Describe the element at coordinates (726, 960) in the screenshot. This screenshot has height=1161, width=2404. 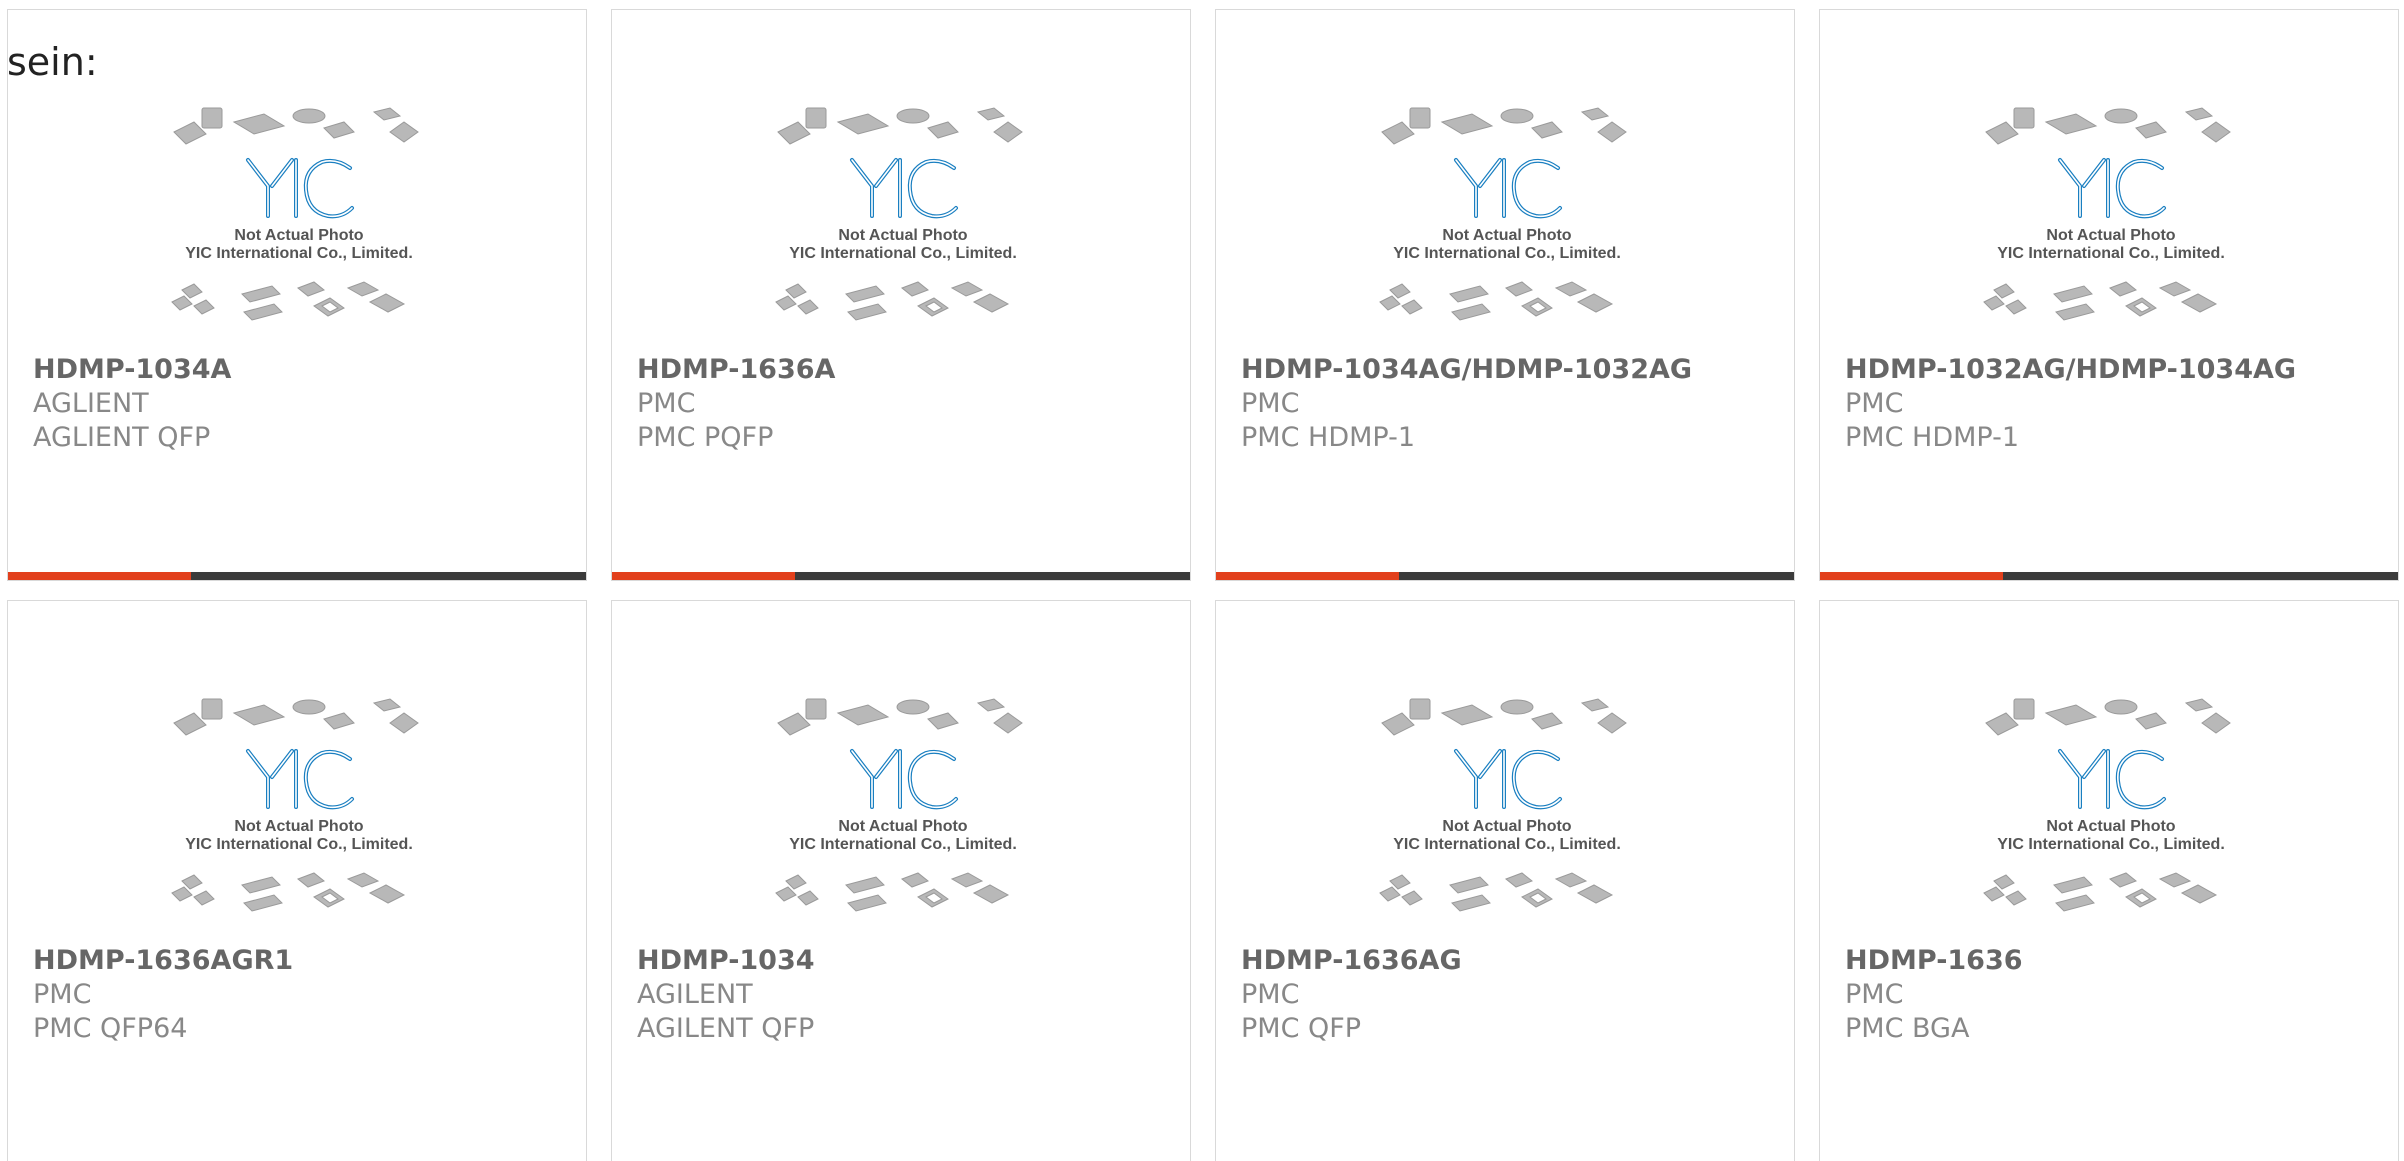
I see `product-part-number: HDMP-1034` at that location.